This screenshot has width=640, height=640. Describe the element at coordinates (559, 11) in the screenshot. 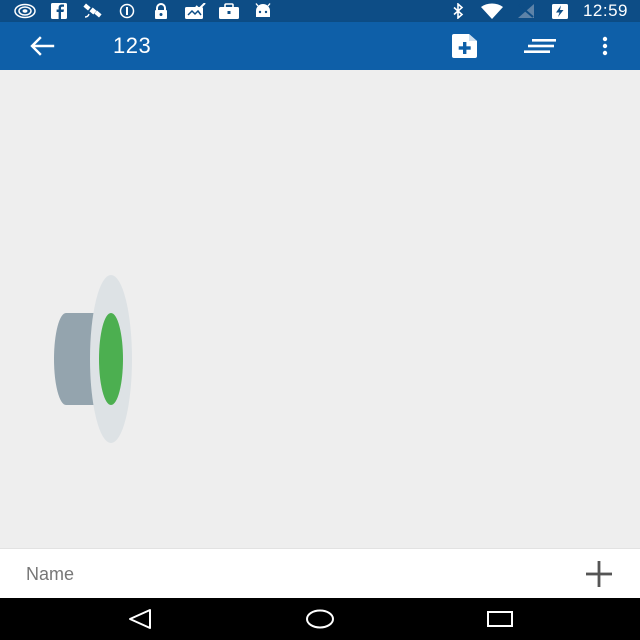

I see `battery-charging-icon` at that location.